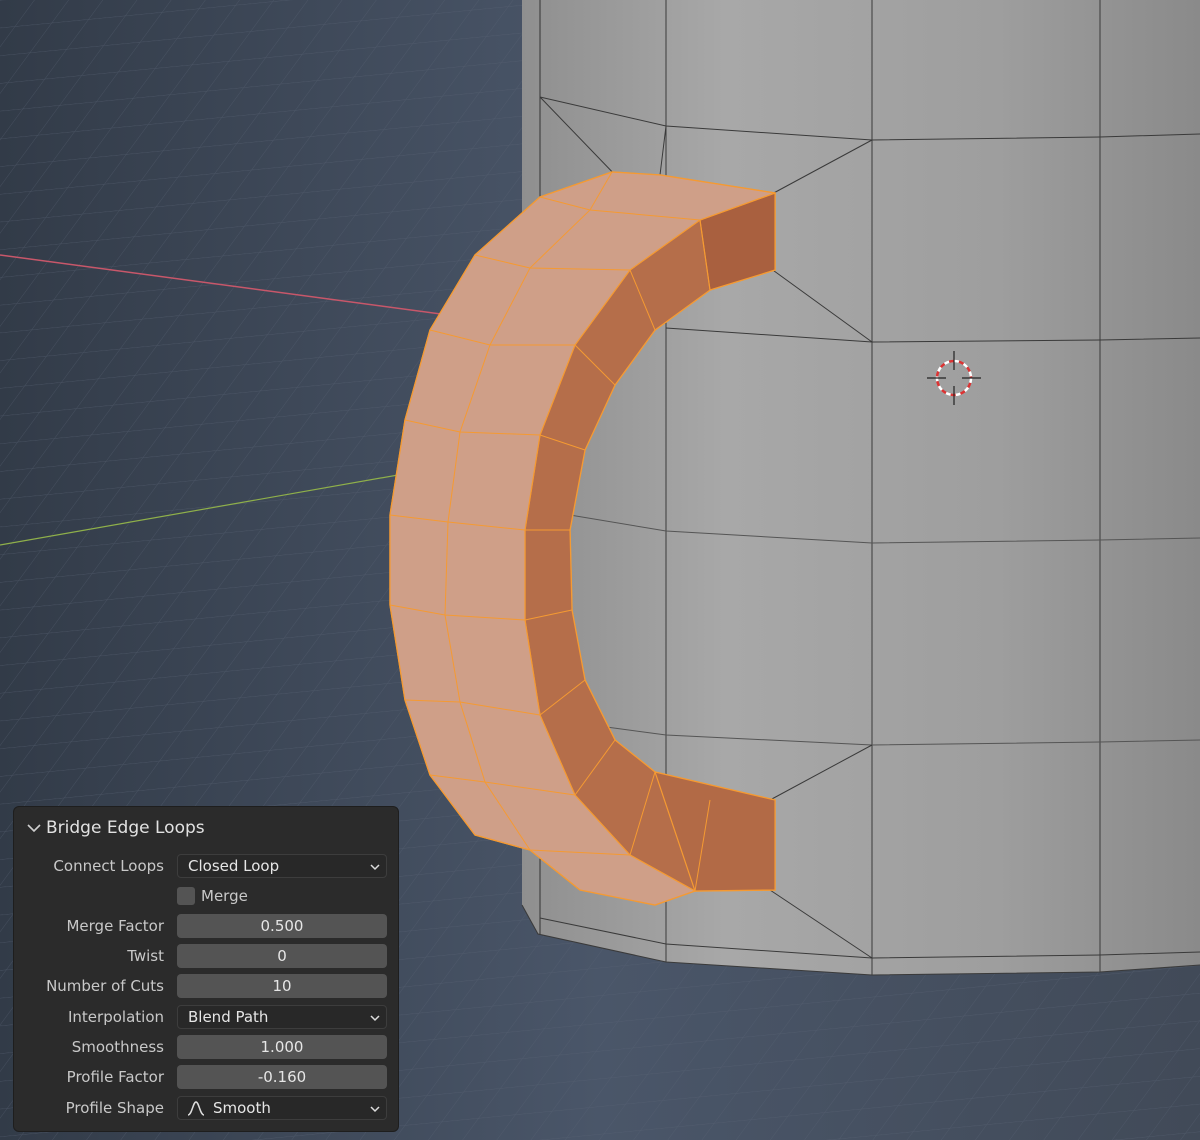  I want to click on interpolation-row: Interpolation Blend Path, so click(206, 1017).